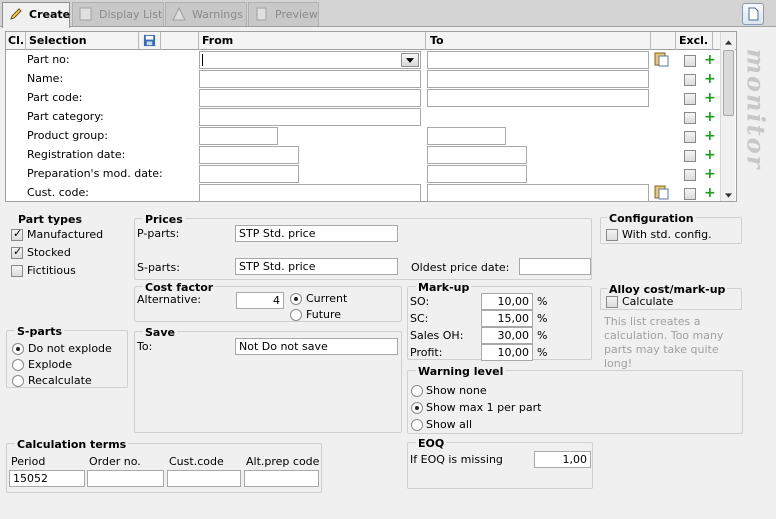 This screenshot has width=776, height=519. Describe the element at coordinates (118, 14) in the screenshot. I see `tab-display-list: Display List` at that location.